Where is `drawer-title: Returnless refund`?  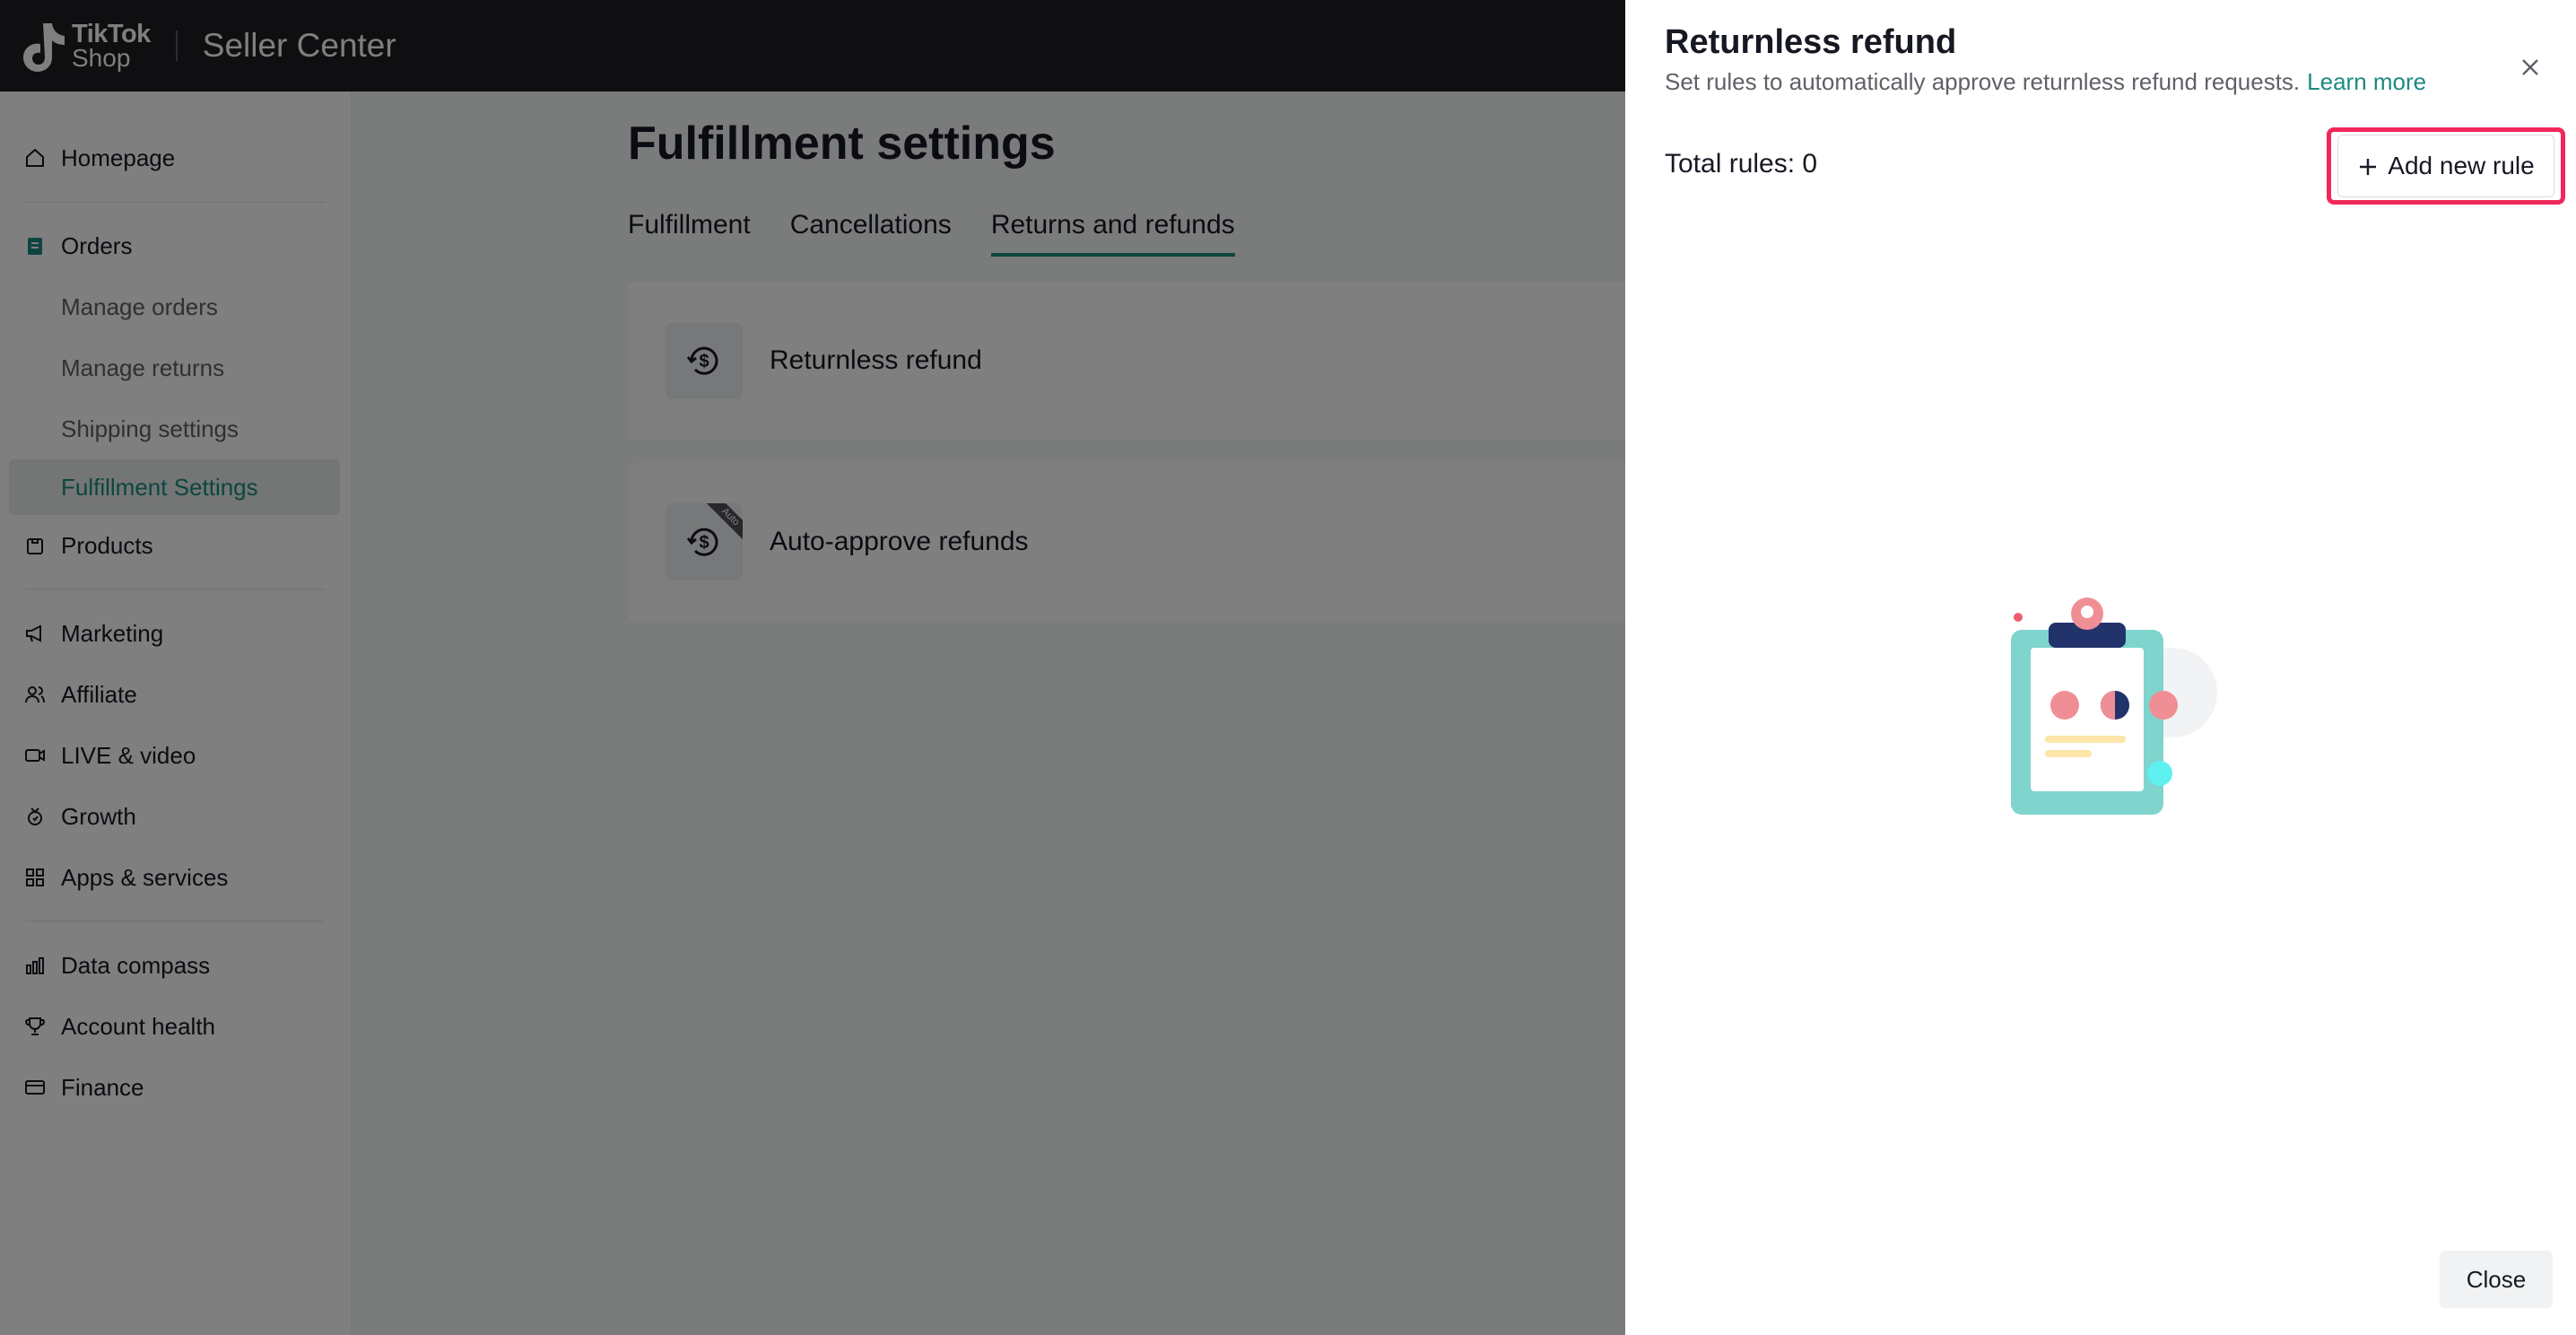 drawer-title: Returnless refund is located at coordinates (1811, 42).